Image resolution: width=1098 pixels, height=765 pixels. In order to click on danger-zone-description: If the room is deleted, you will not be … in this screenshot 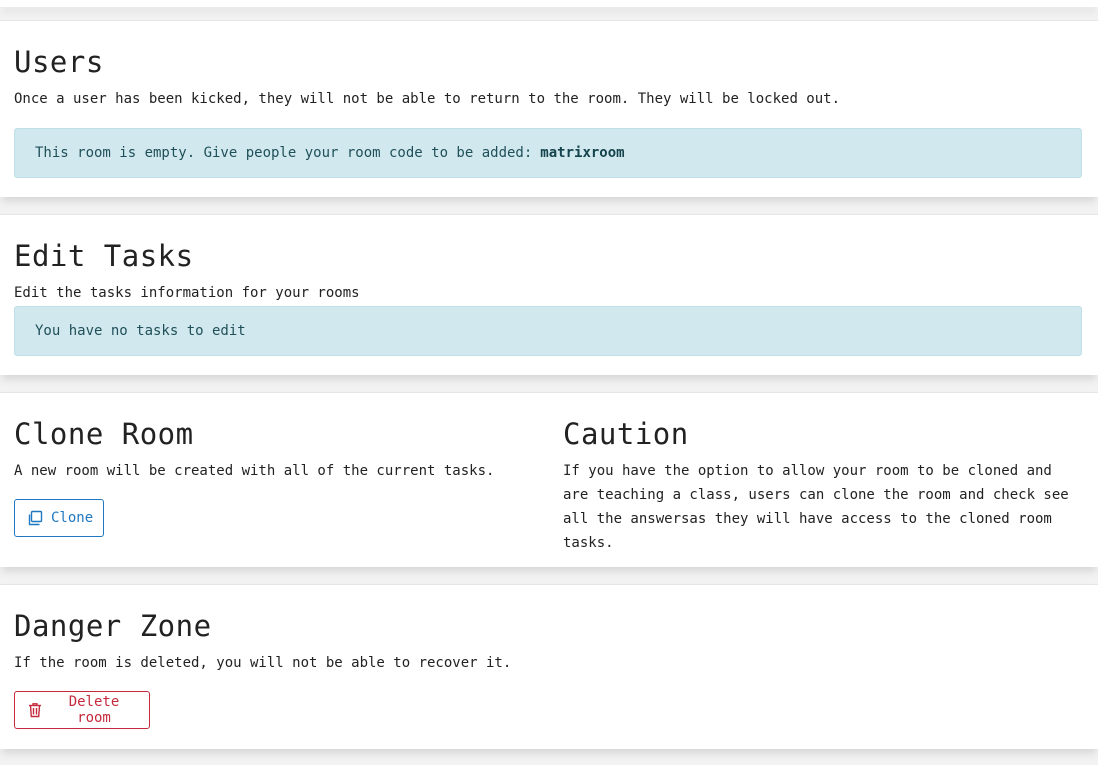, I will do `click(263, 663)`.